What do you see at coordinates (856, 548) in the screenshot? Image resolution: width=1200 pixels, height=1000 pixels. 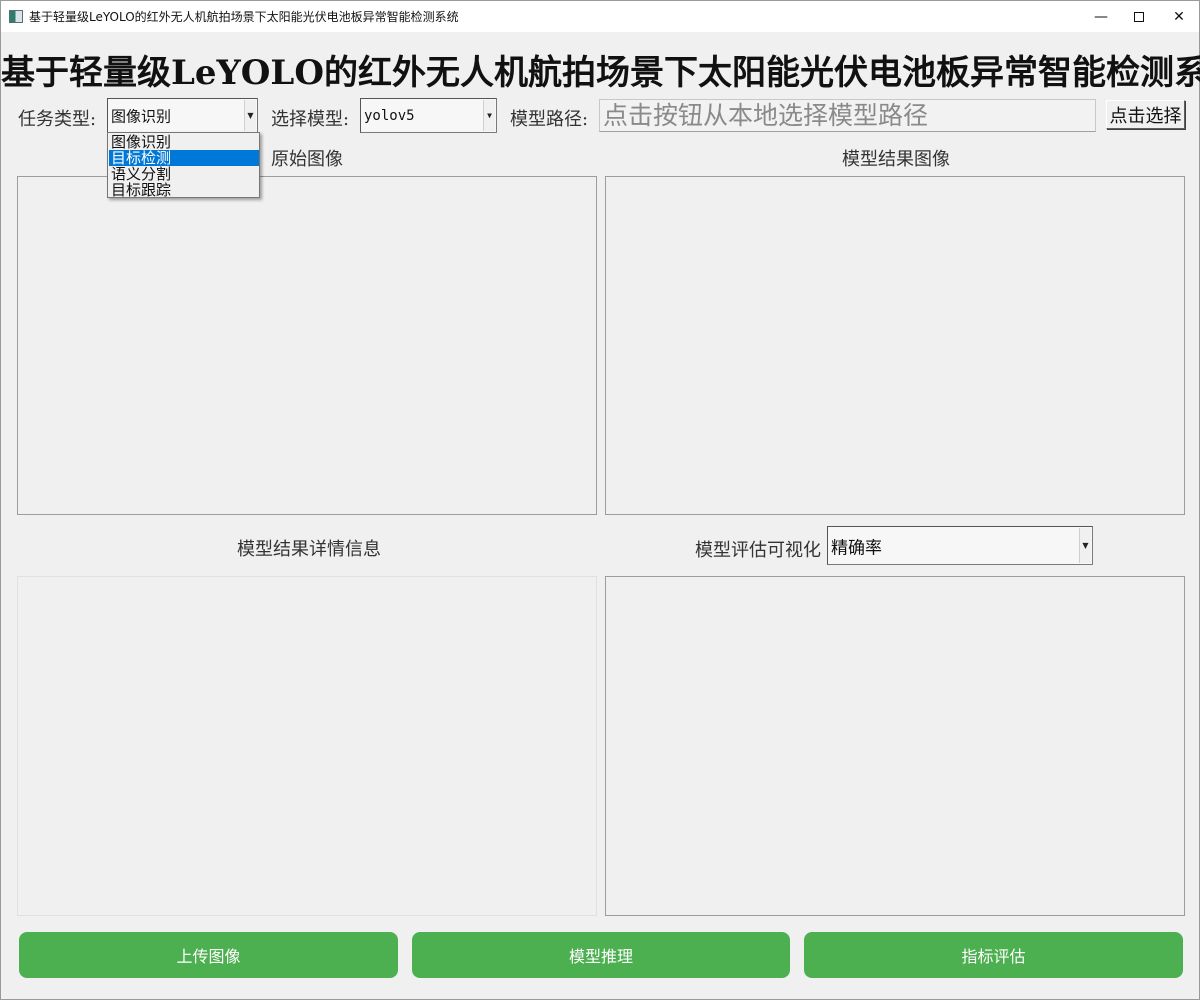 I see `eval-metric-value: 精确率` at bounding box center [856, 548].